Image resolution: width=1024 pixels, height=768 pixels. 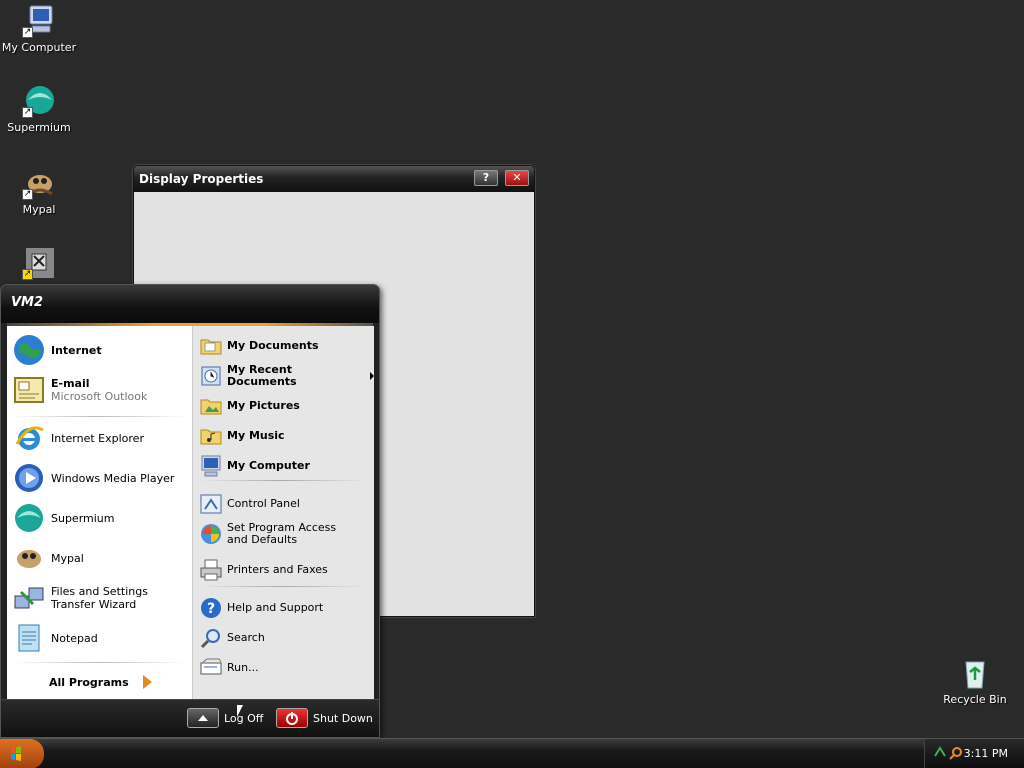 What do you see at coordinates (48, 558) in the screenshot?
I see `recent-item-mypal: Mypal` at bounding box center [48, 558].